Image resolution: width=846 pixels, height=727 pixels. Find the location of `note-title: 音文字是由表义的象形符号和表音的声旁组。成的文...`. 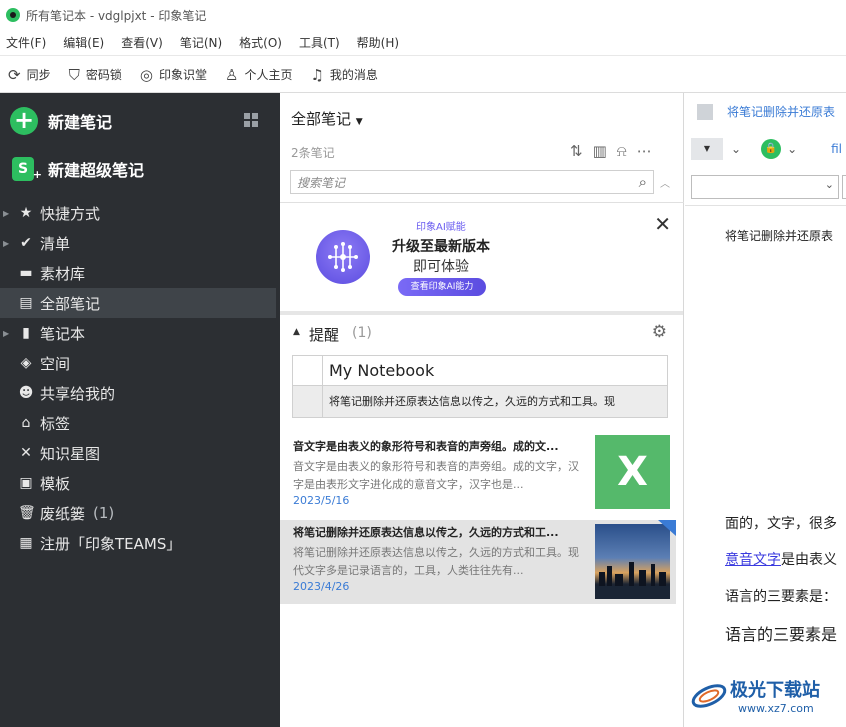

note-title: 音文字是由表义的象形符号和表音的声旁组。成的文... is located at coordinates (426, 446).